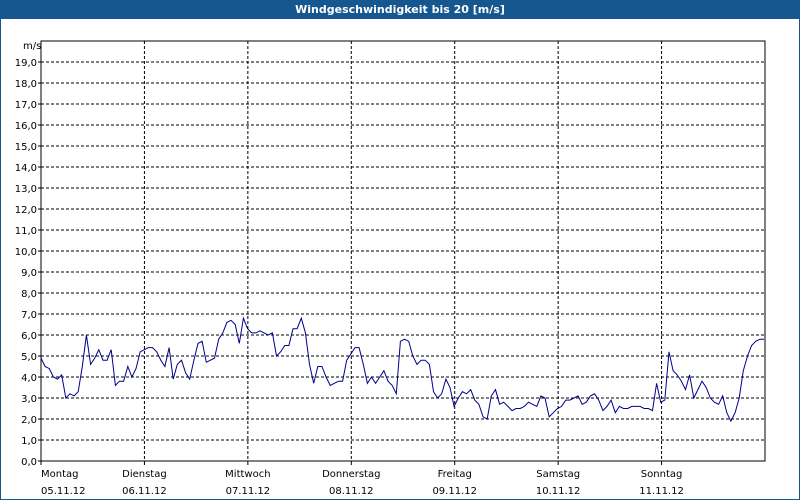 Image resolution: width=800 pixels, height=500 pixels. Describe the element at coordinates (454, 491) in the screenshot. I see `x-tick-date: 09.11.12` at that location.